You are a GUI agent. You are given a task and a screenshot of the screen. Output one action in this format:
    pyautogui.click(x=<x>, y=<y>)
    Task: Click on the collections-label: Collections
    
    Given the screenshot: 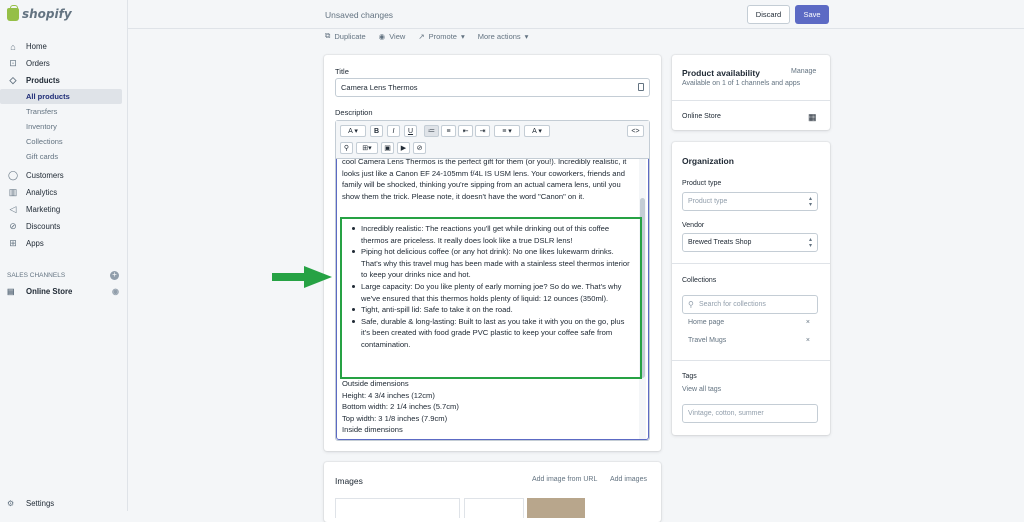 What is the action you would take?
    pyautogui.click(x=699, y=280)
    